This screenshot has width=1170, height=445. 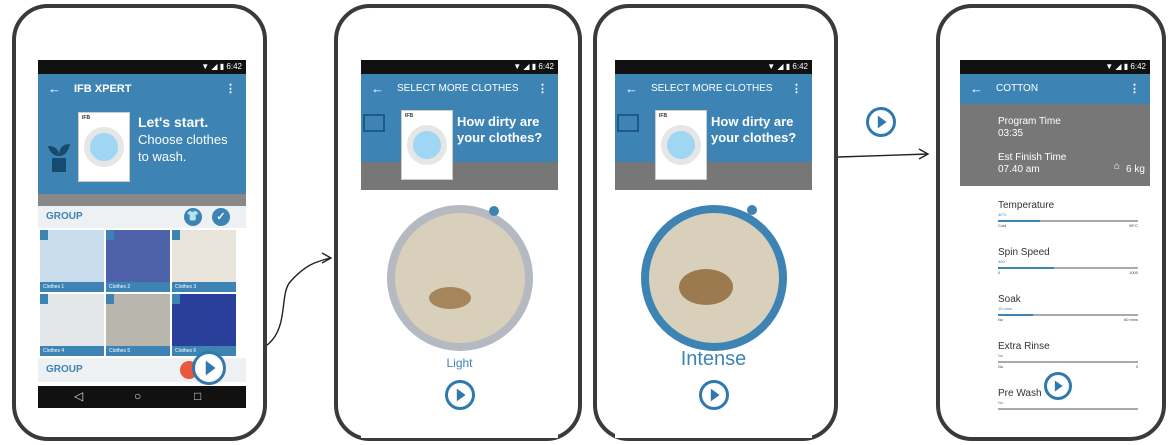 What do you see at coordinates (1019, 169) in the screenshot?
I see `finish-time-value: 07.40 am` at bounding box center [1019, 169].